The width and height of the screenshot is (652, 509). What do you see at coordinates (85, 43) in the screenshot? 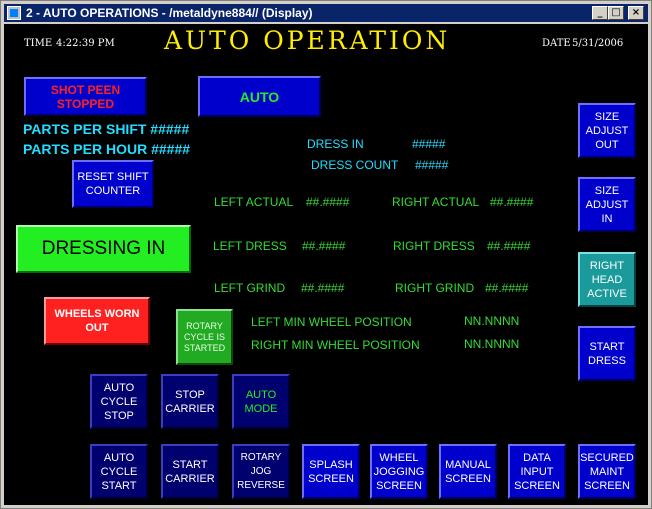
I see `time-value: 4:22:39 PM` at bounding box center [85, 43].